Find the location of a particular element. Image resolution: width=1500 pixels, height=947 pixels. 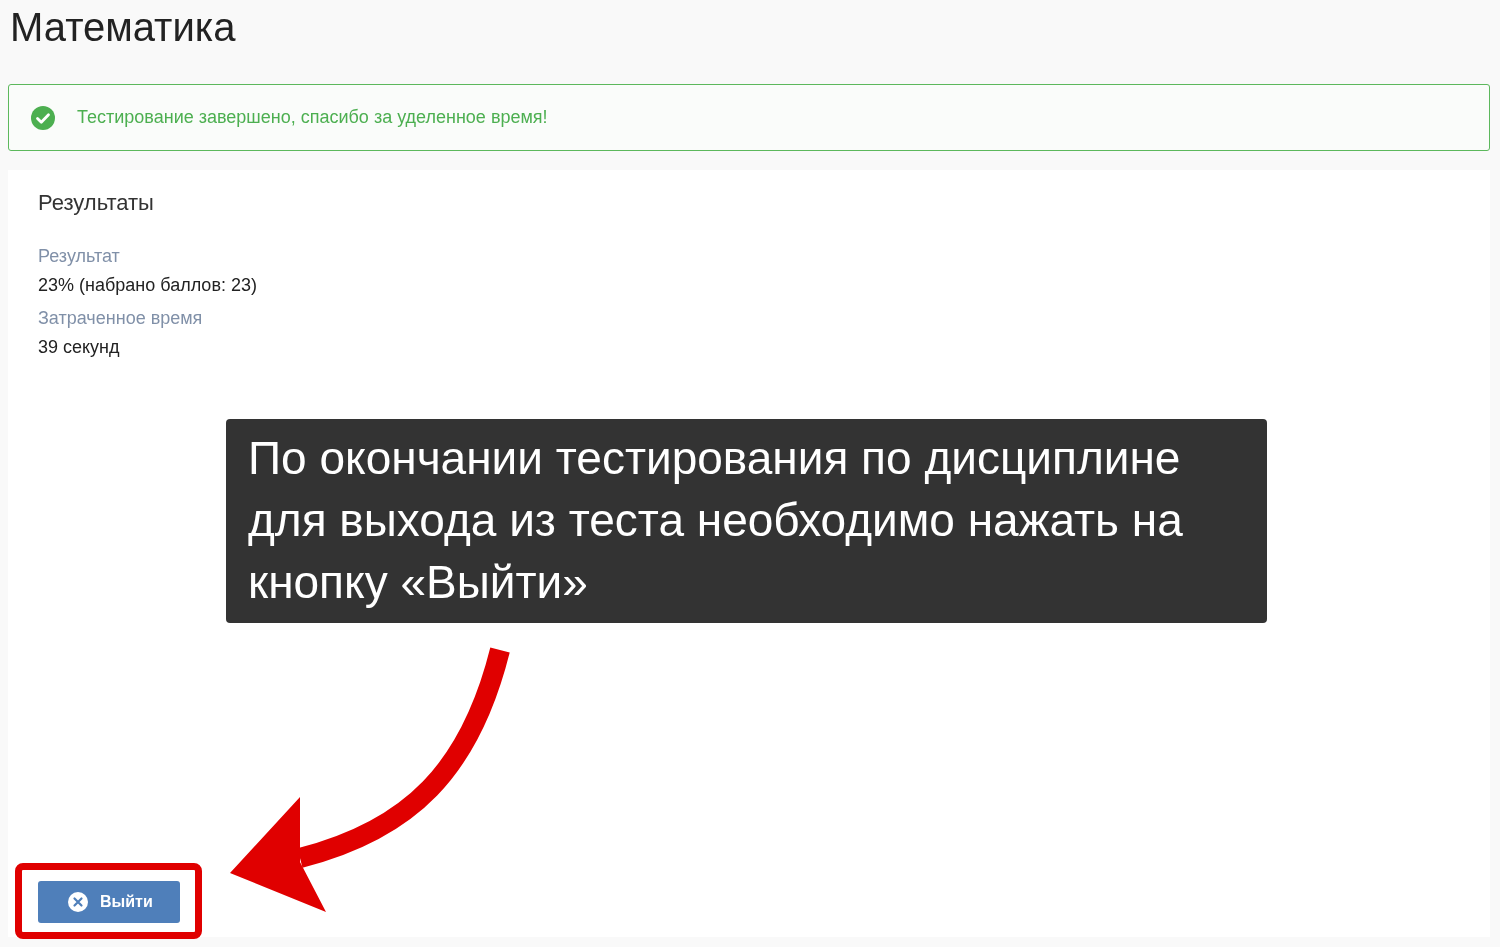

field-label: Затраченное время is located at coordinates (120, 318).